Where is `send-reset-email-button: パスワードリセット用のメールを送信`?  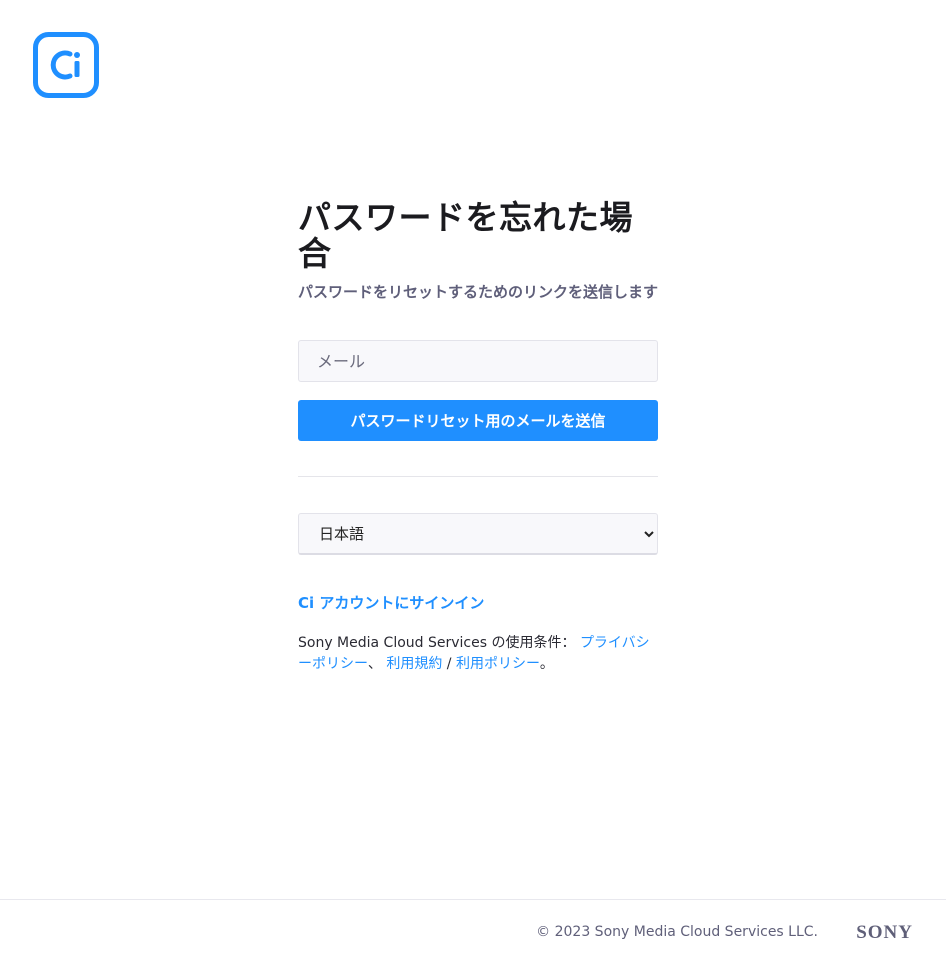 send-reset-email-button: パスワードリセット用のメールを送信 is located at coordinates (478, 420).